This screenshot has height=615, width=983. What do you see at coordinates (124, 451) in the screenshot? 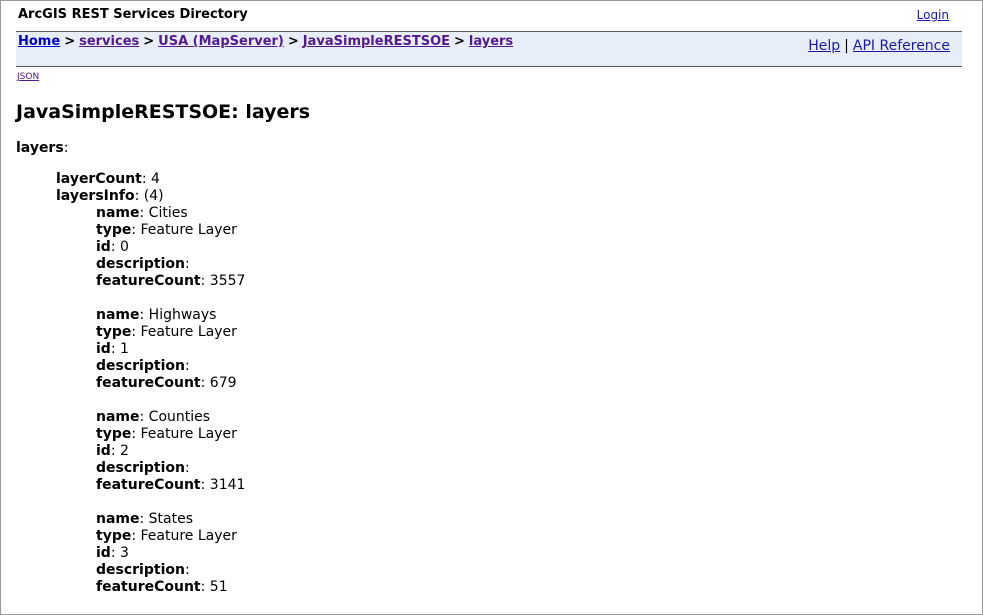
I see `layer-id: 2` at bounding box center [124, 451].